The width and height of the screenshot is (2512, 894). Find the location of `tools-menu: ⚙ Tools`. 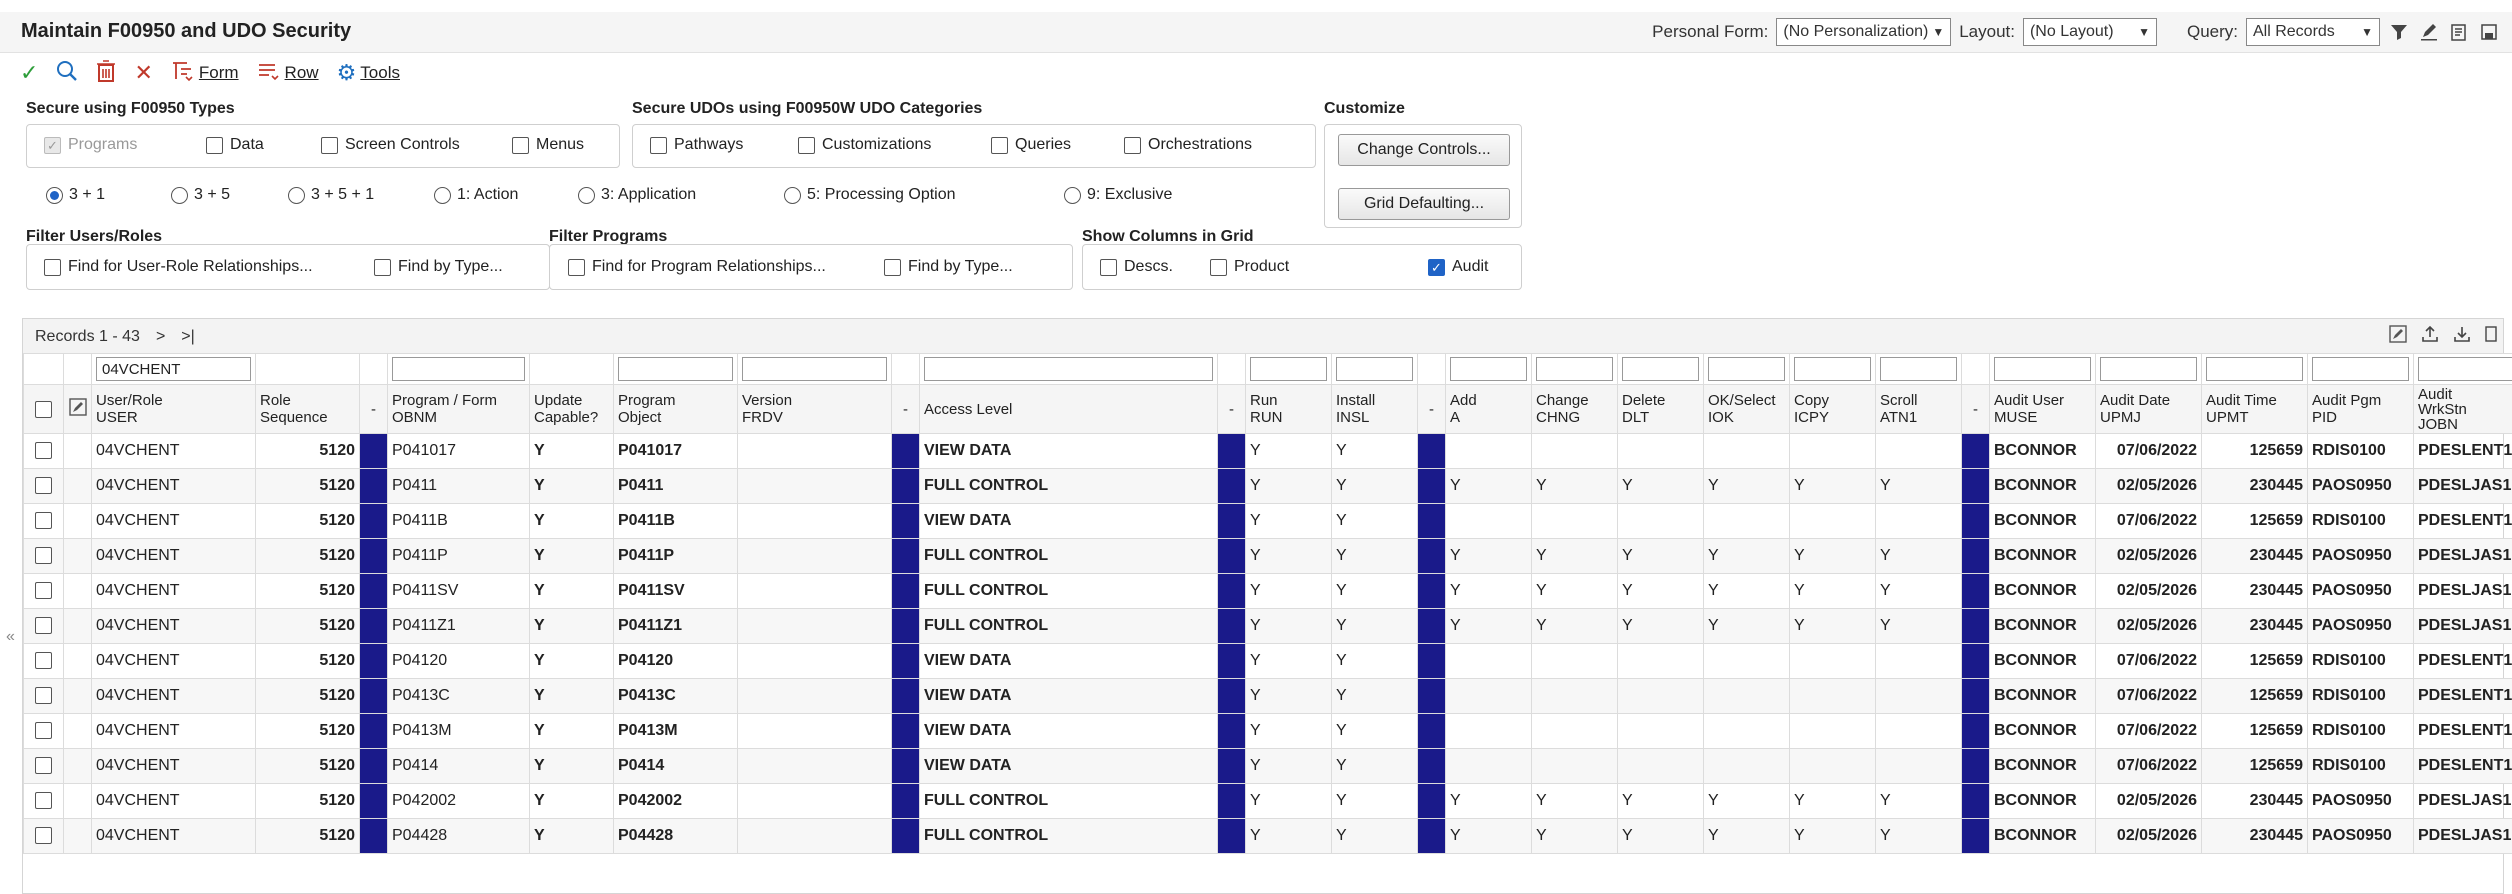

tools-menu: ⚙ Tools is located at coordinates (368, 73).